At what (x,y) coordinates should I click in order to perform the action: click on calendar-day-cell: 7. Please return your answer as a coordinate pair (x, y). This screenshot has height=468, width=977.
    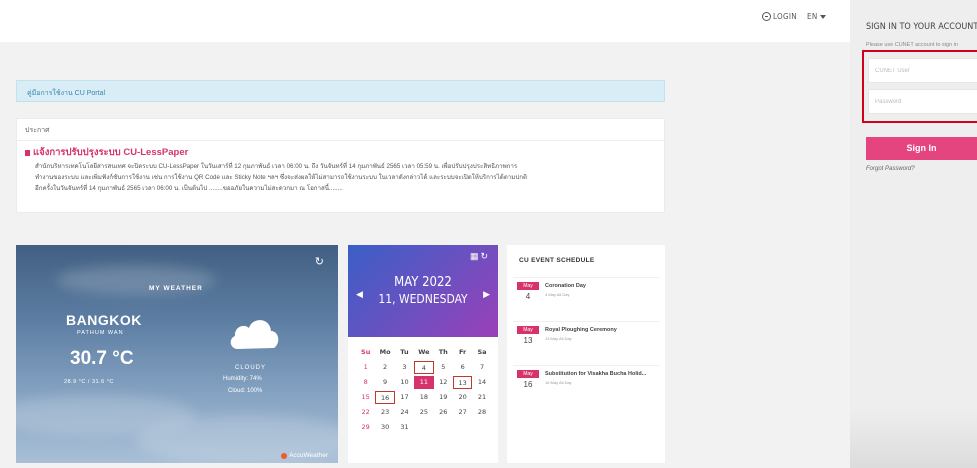
    Looking at the image, I should click on (481, 367).